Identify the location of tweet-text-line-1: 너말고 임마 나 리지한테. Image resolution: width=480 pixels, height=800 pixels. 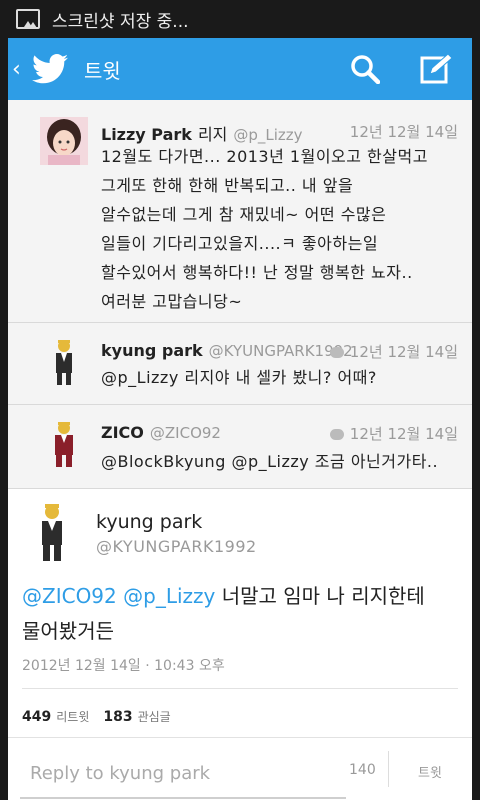
(323, 596).